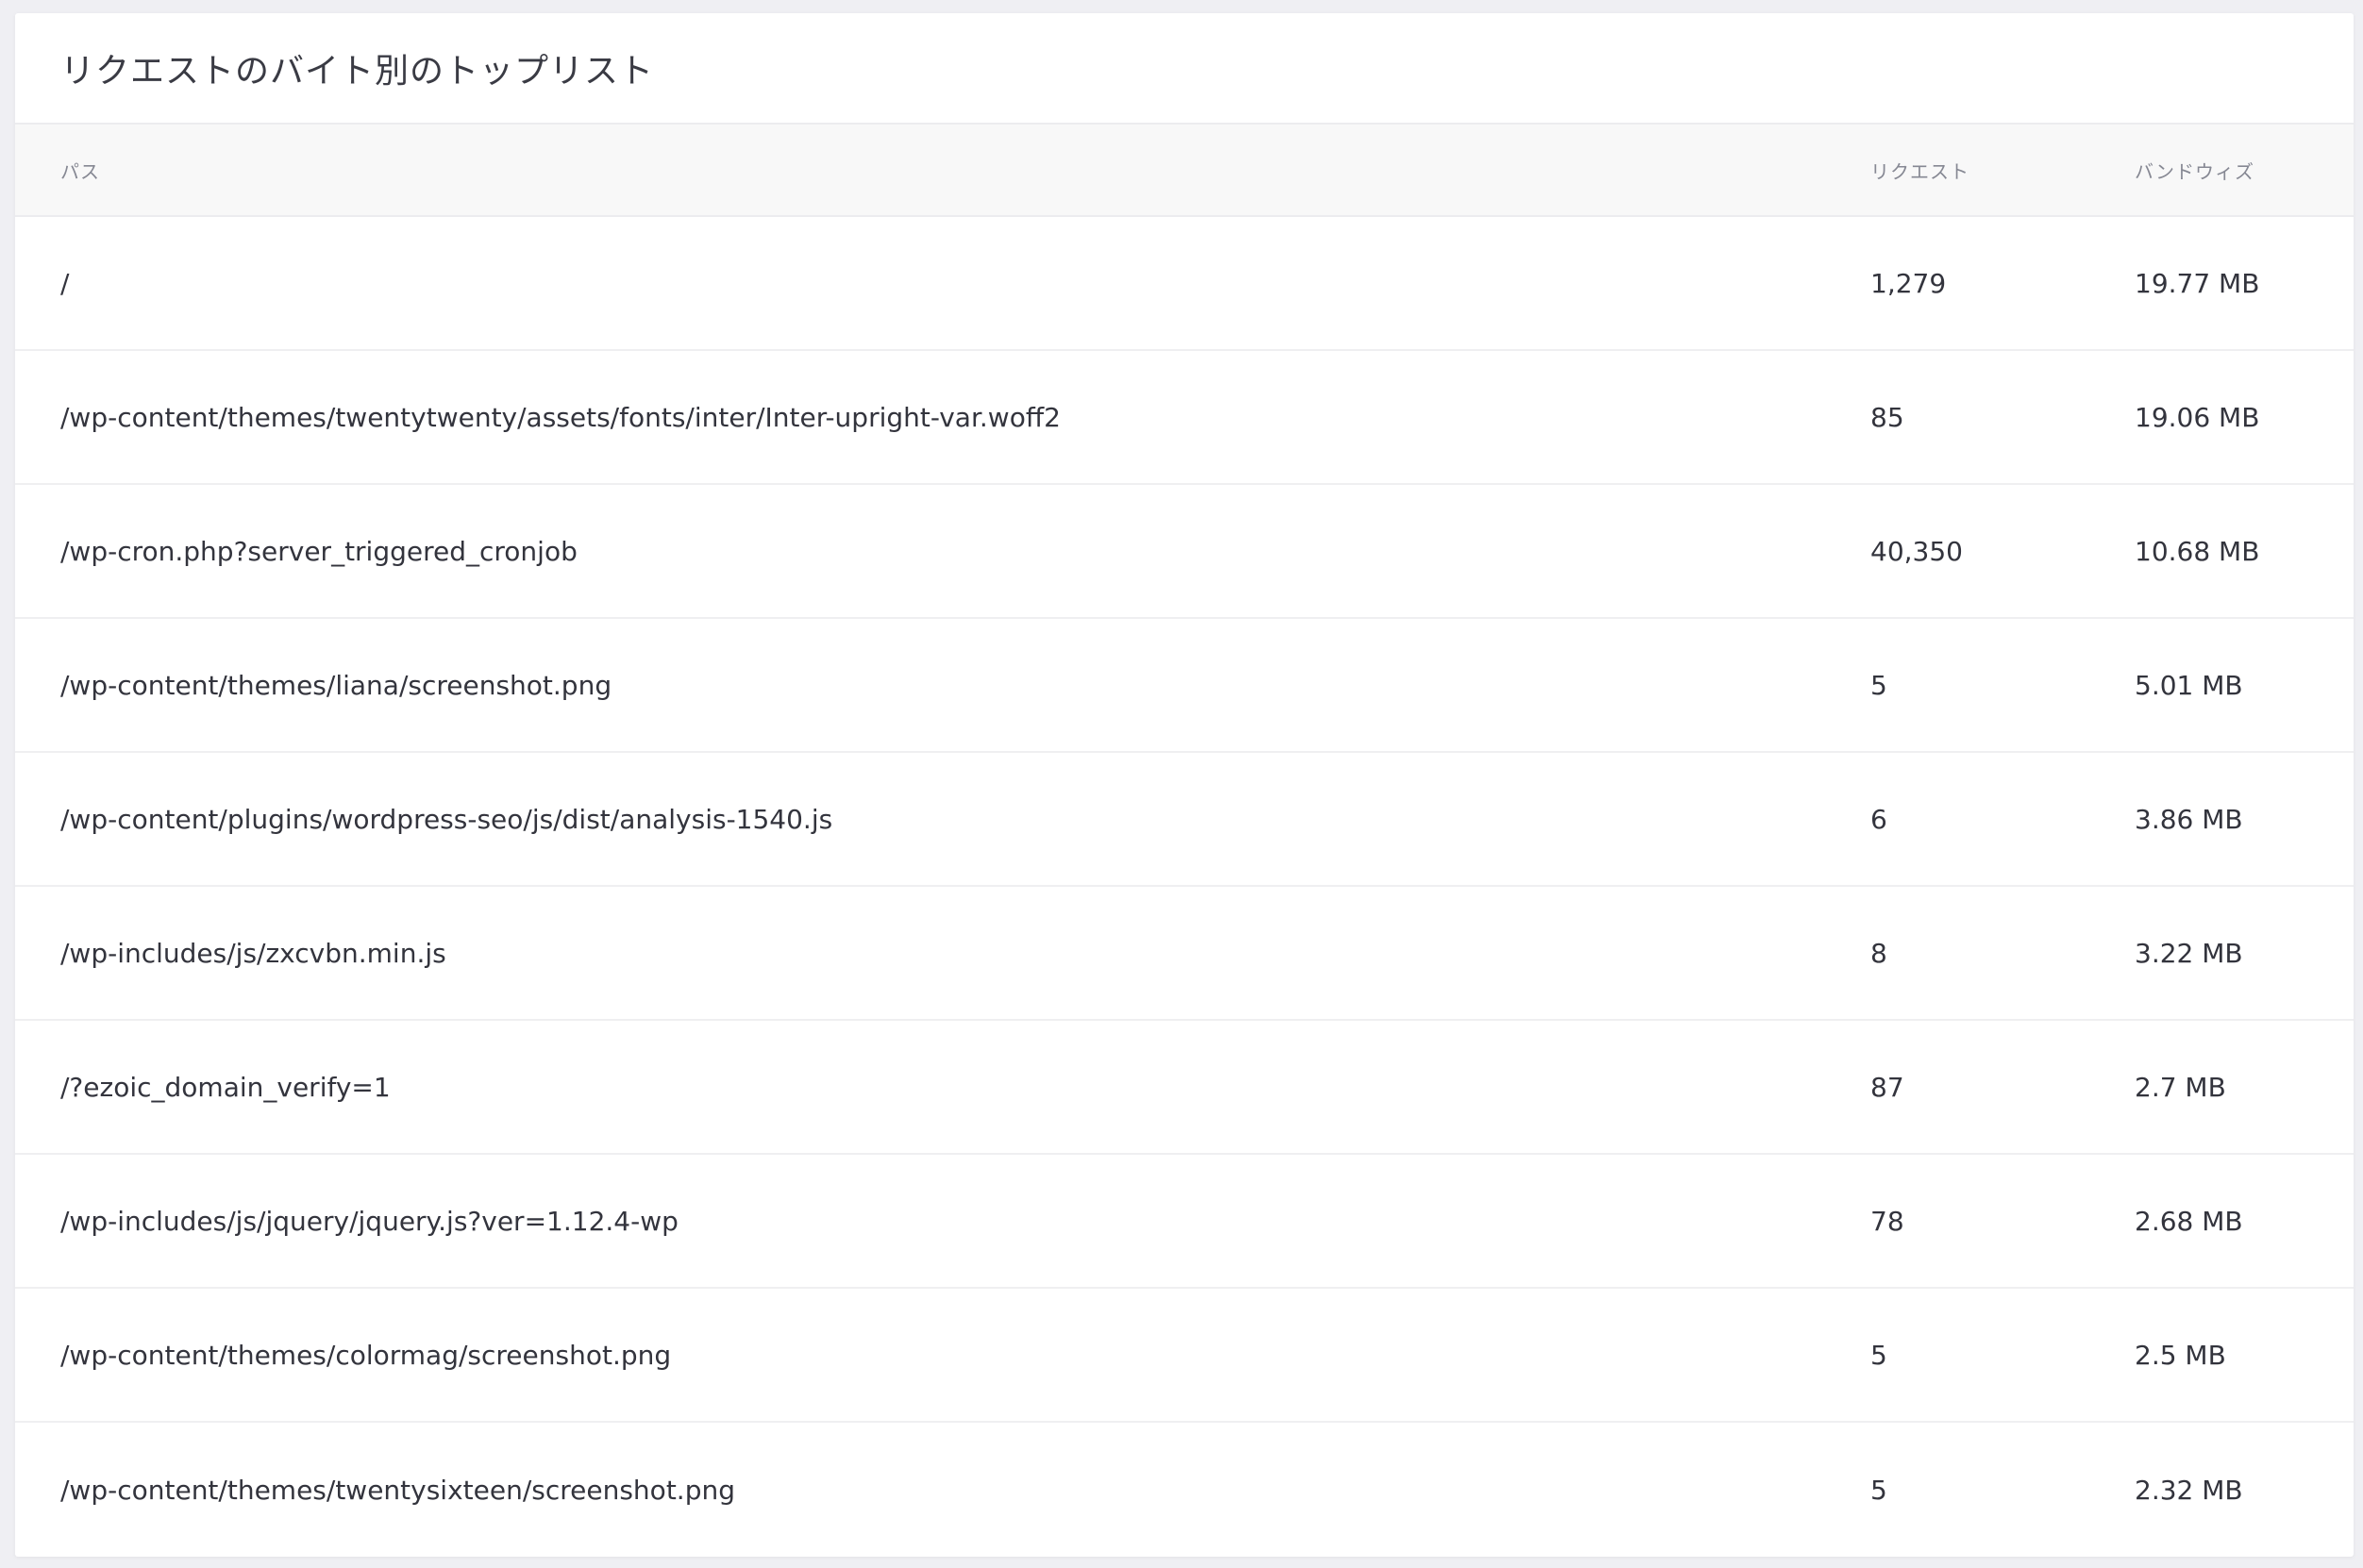 This screenshot has height=1568, width=2363. I want to click on bandwidth-cell: 5.01 MB, so click(2189, 685).